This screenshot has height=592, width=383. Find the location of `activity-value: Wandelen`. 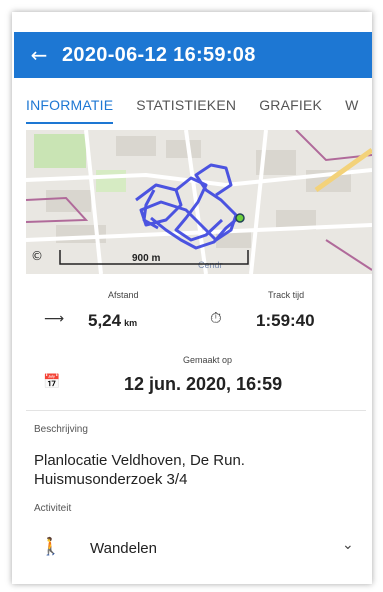

activity-value: Wandelen is located at coordinates (123, 548).